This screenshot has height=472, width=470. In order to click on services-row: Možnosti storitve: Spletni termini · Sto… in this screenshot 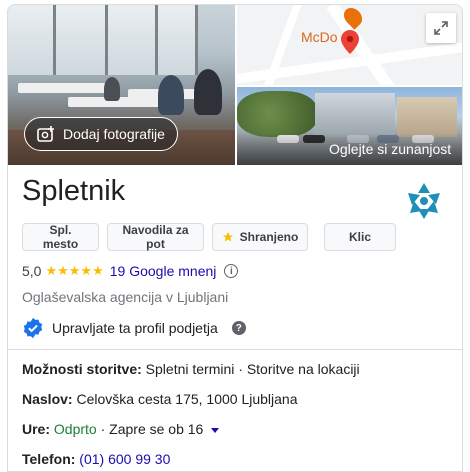, I will do `click(191, 369)`.